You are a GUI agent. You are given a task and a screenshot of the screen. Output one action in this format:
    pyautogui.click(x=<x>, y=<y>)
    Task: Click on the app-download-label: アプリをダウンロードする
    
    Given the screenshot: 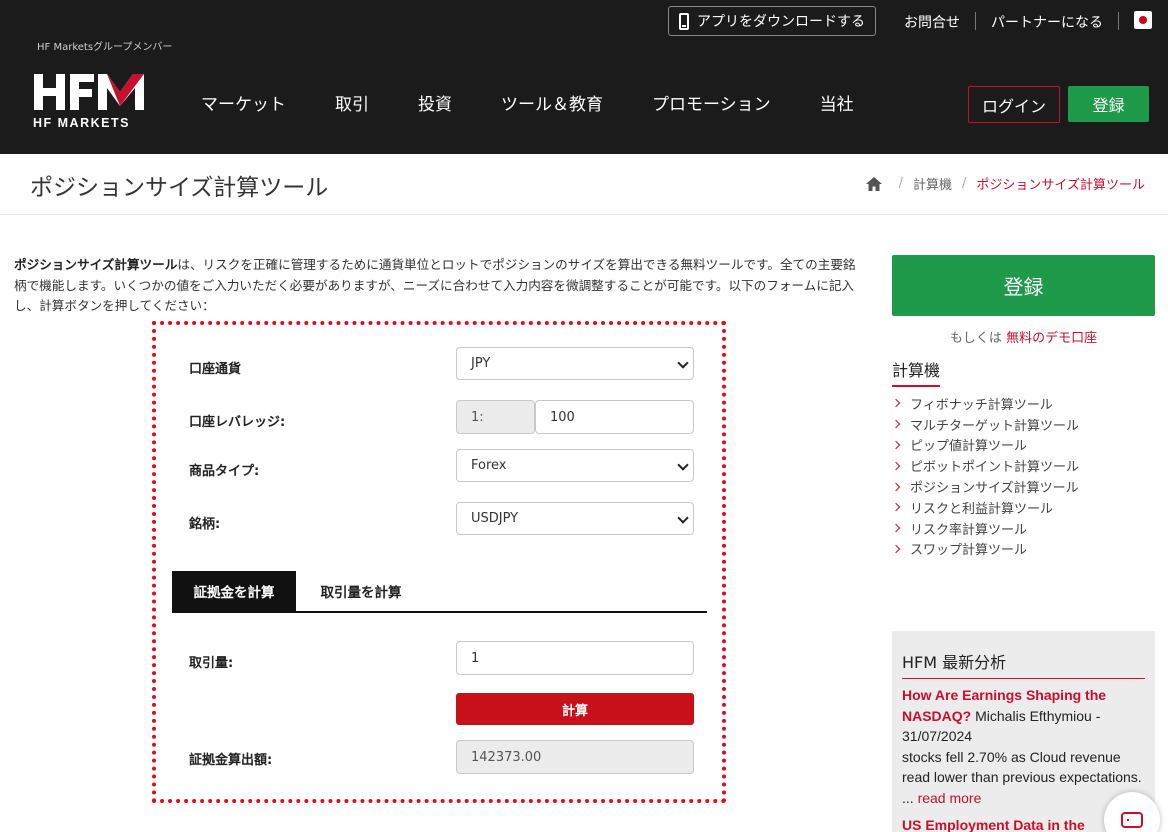 What is the action you would take?
    pyautogui.click(x=781, y=22)
    